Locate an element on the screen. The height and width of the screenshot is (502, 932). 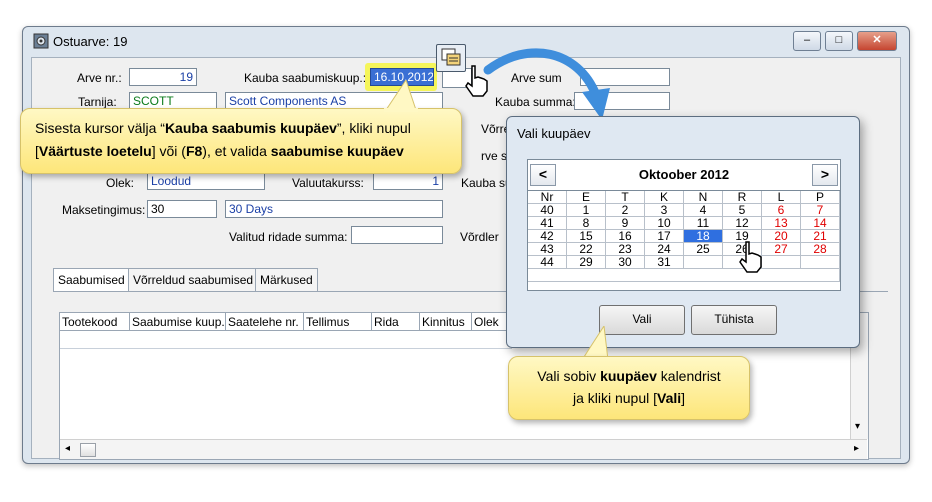
grid-header: Tootekood is located at coordinates (95, 322).